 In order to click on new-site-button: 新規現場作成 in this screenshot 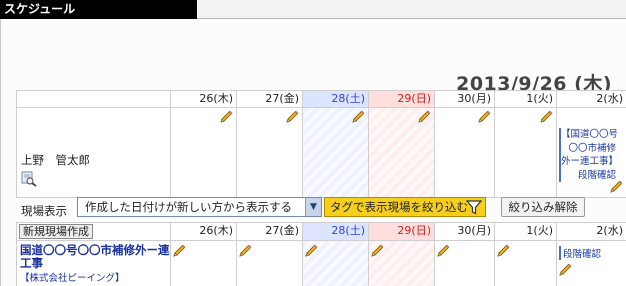, I will do `click(56, 231)`.